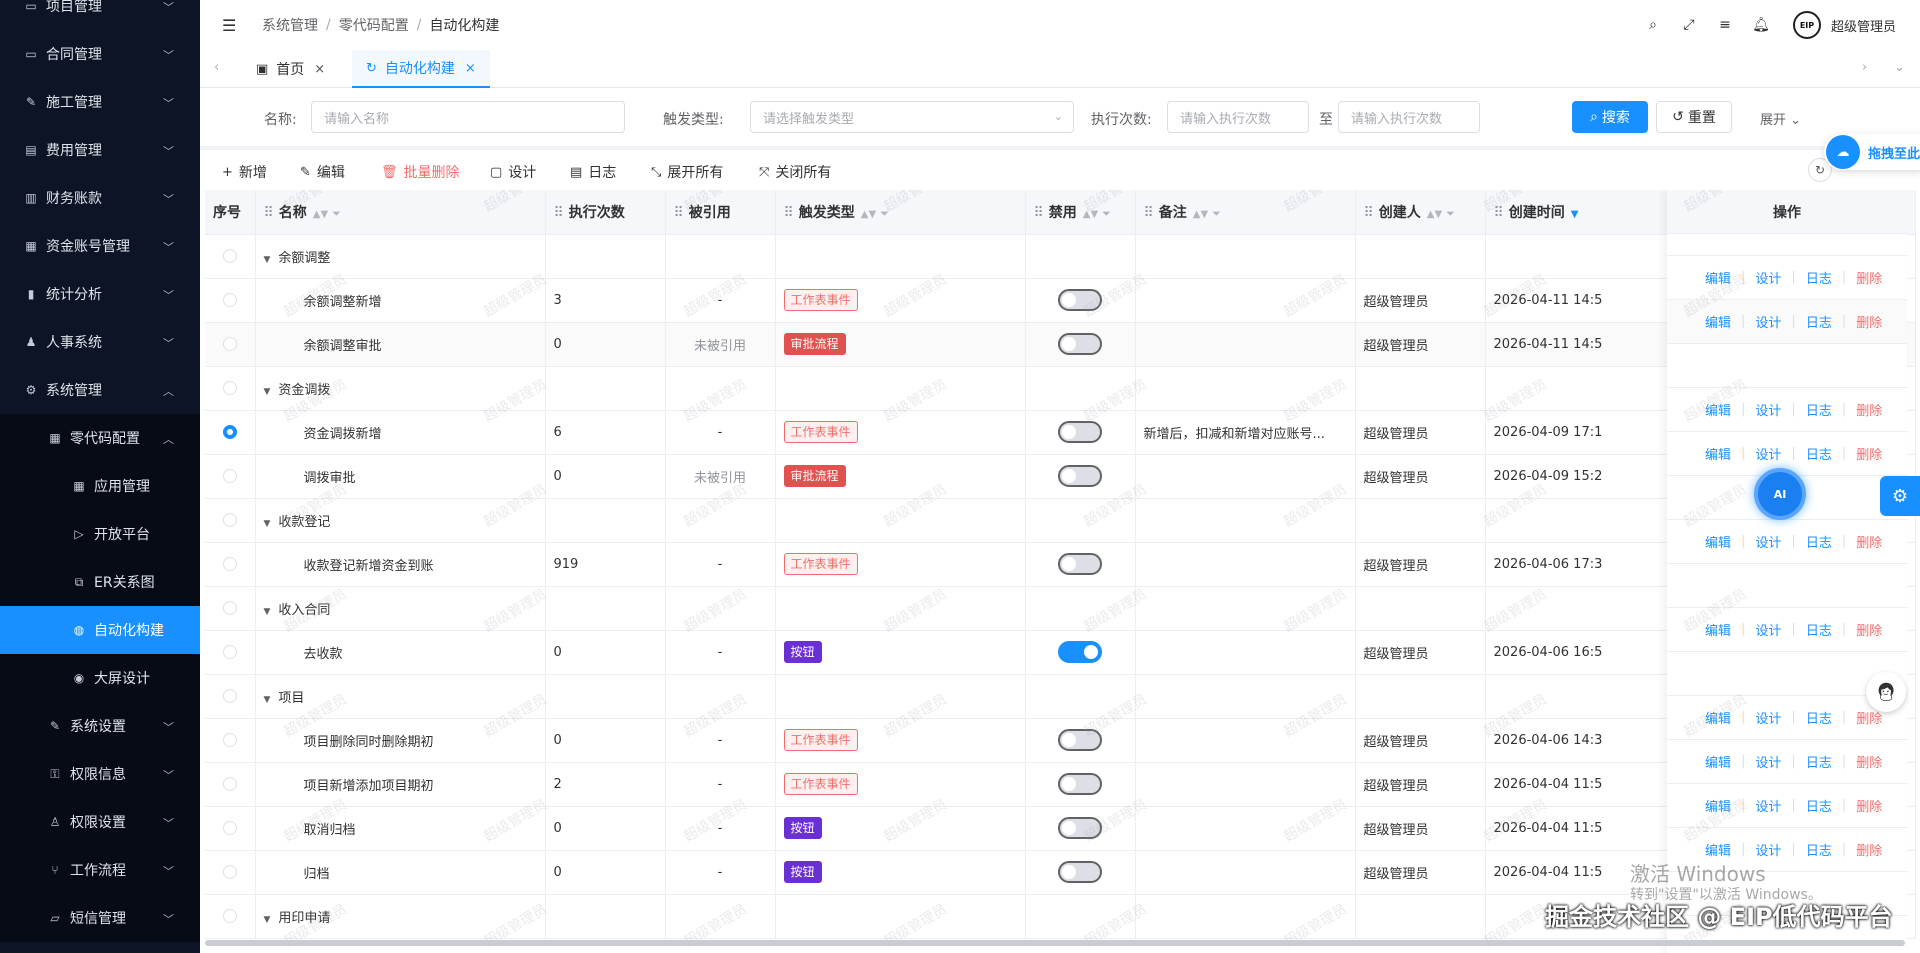  What do you see at coordinates (100, 582) in the screenshot?
I see `sidebar-item: ⧉ ER关系图` at bounding box center [100, 582].